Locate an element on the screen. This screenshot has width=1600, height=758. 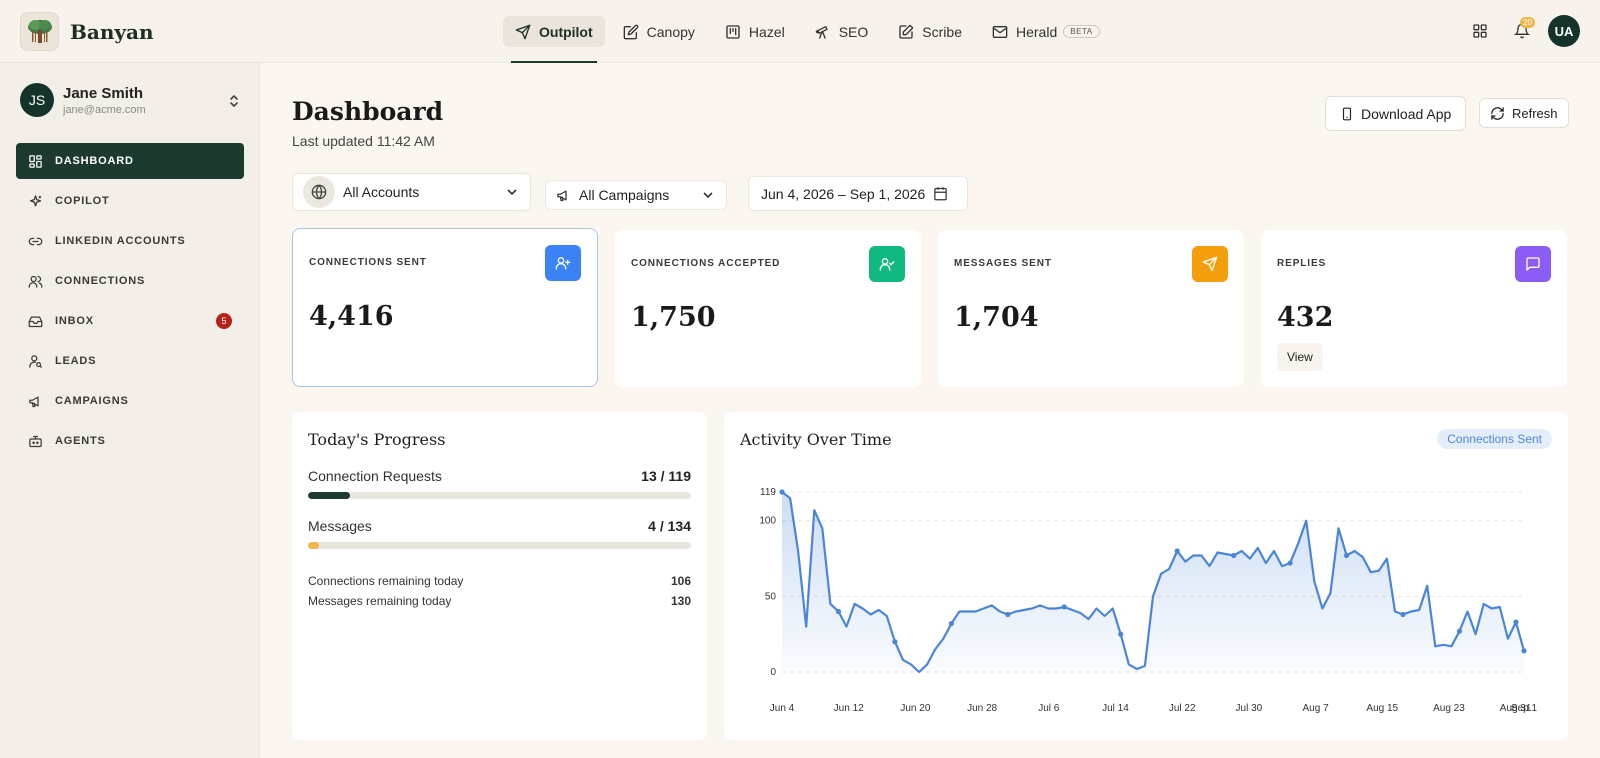
grid-icon is located at coordinates (35, 161).